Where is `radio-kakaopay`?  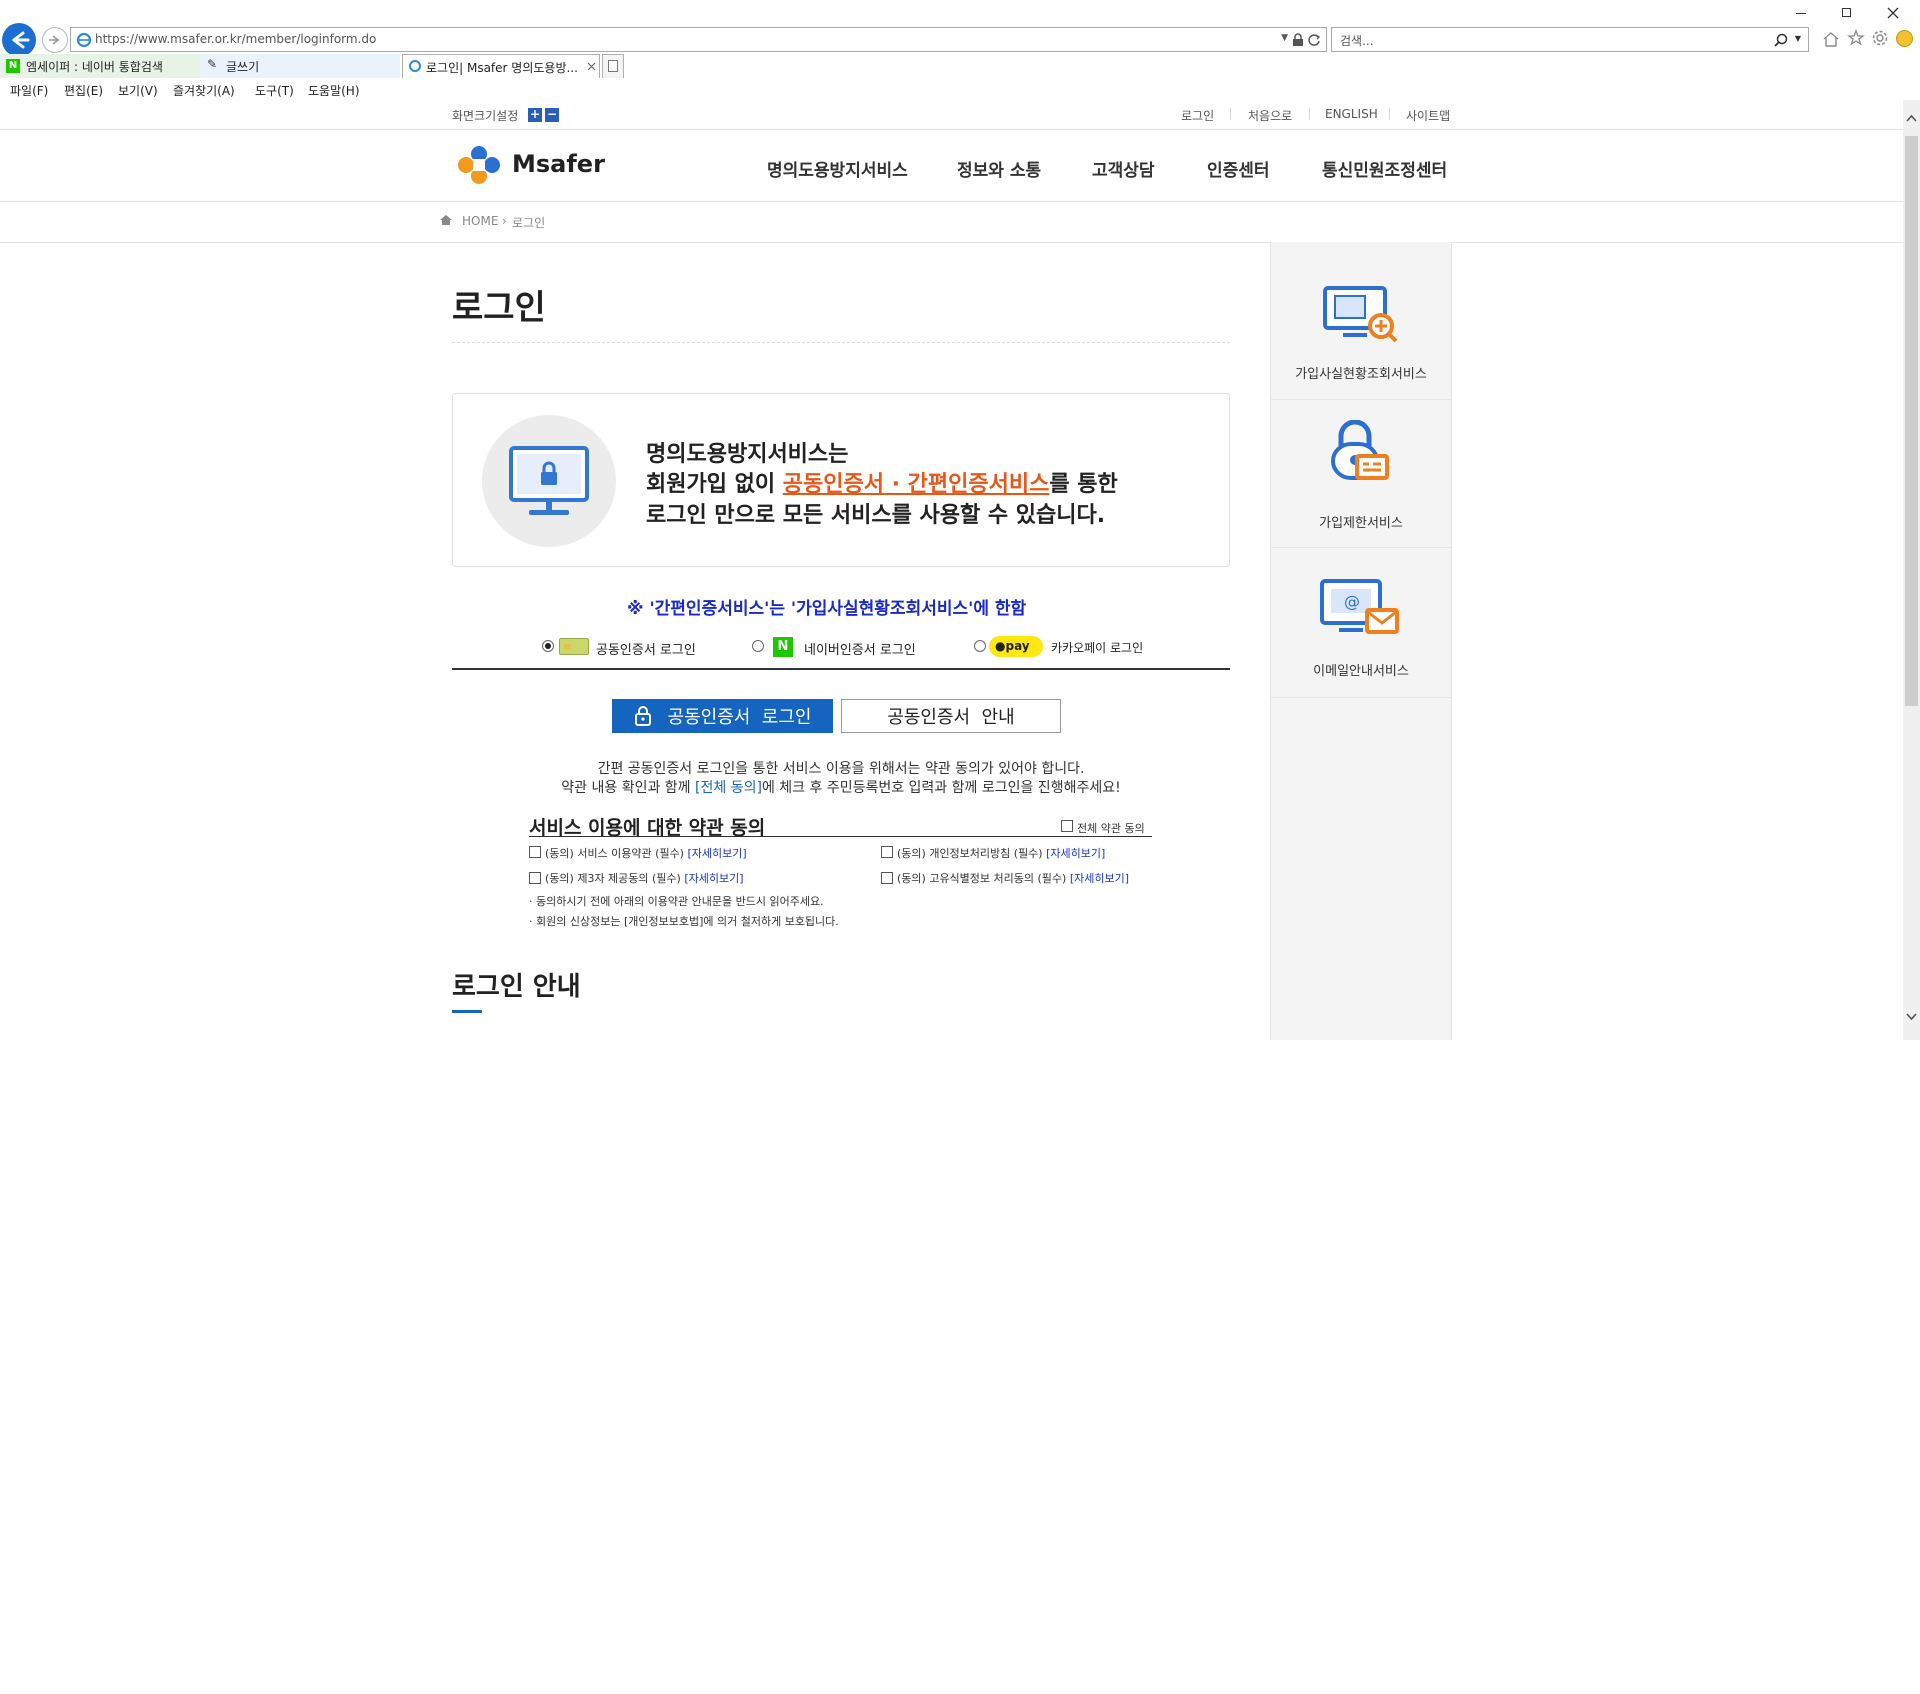
radio-kakaopay is located at coordinates (980, 646).